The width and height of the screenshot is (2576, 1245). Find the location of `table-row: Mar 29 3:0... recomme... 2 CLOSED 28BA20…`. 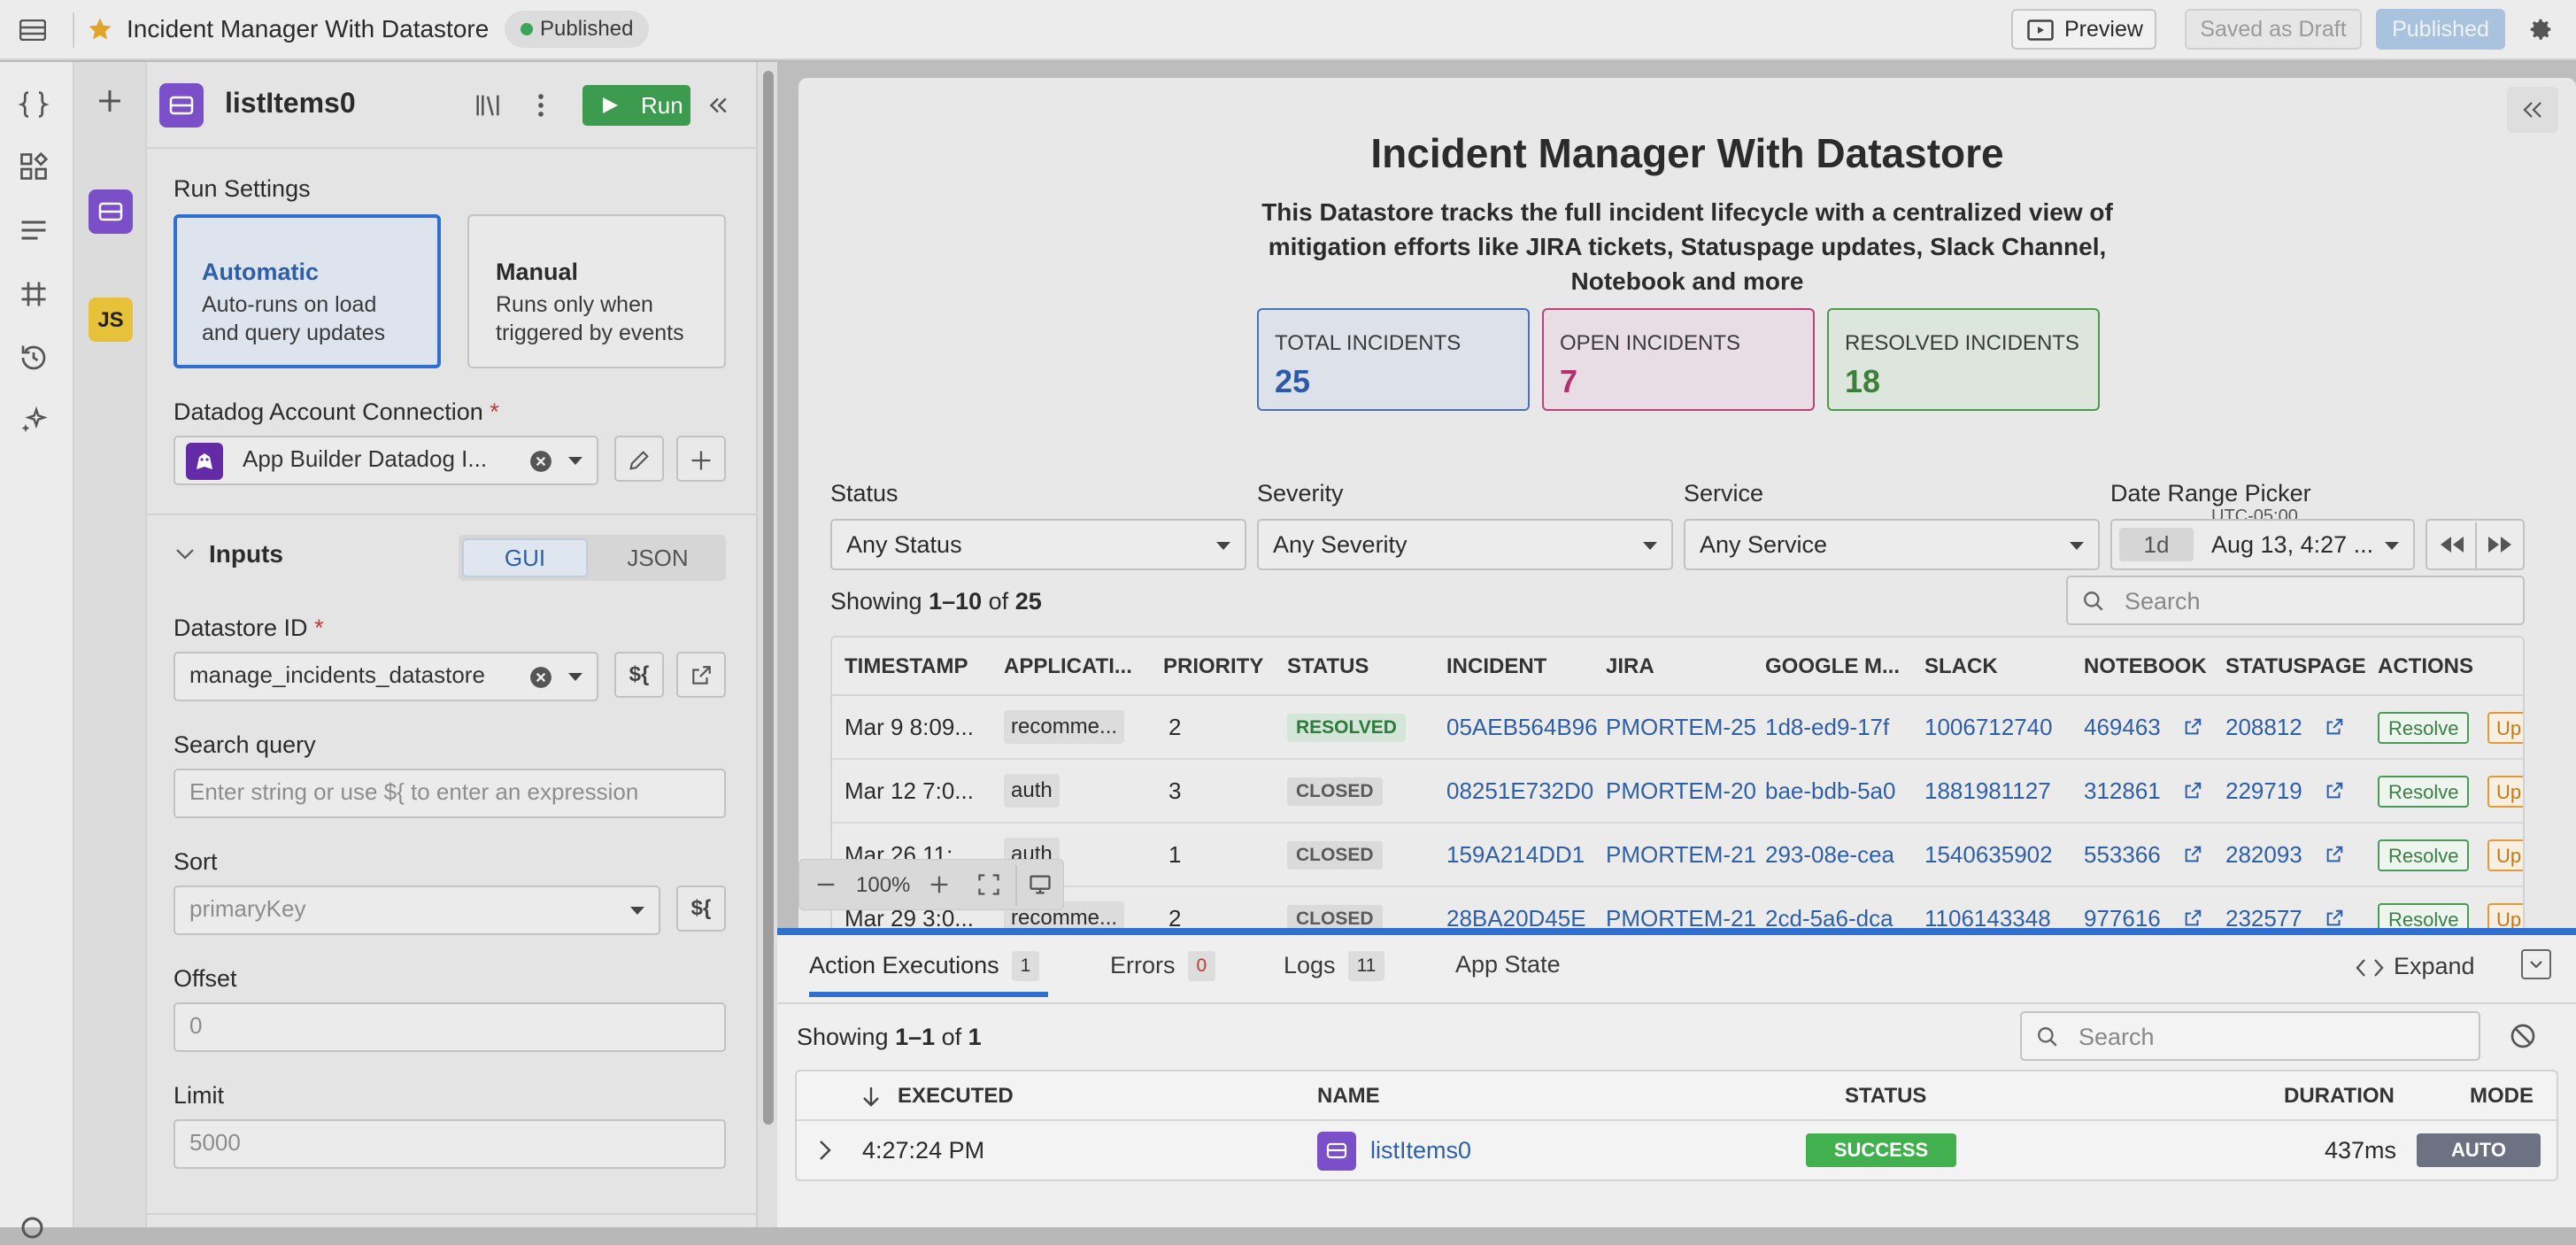

table-row: Mar 29 3:0... recomme... 2 CLOSED 28BA20… is located at coordinates (1677, 907).